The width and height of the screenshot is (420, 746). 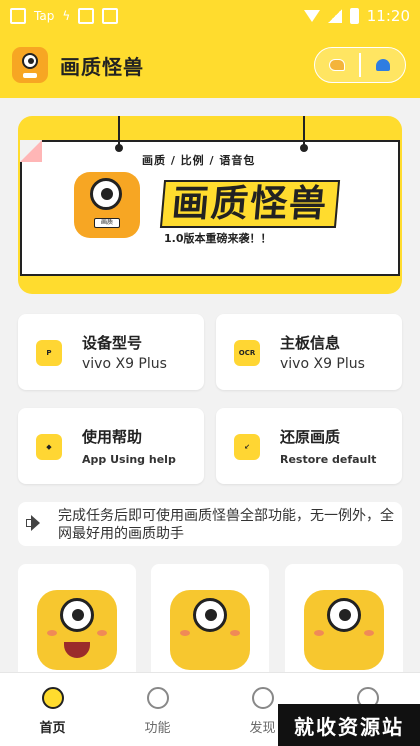 I want to click on app-logo-icon, so click(x=30, y=65).